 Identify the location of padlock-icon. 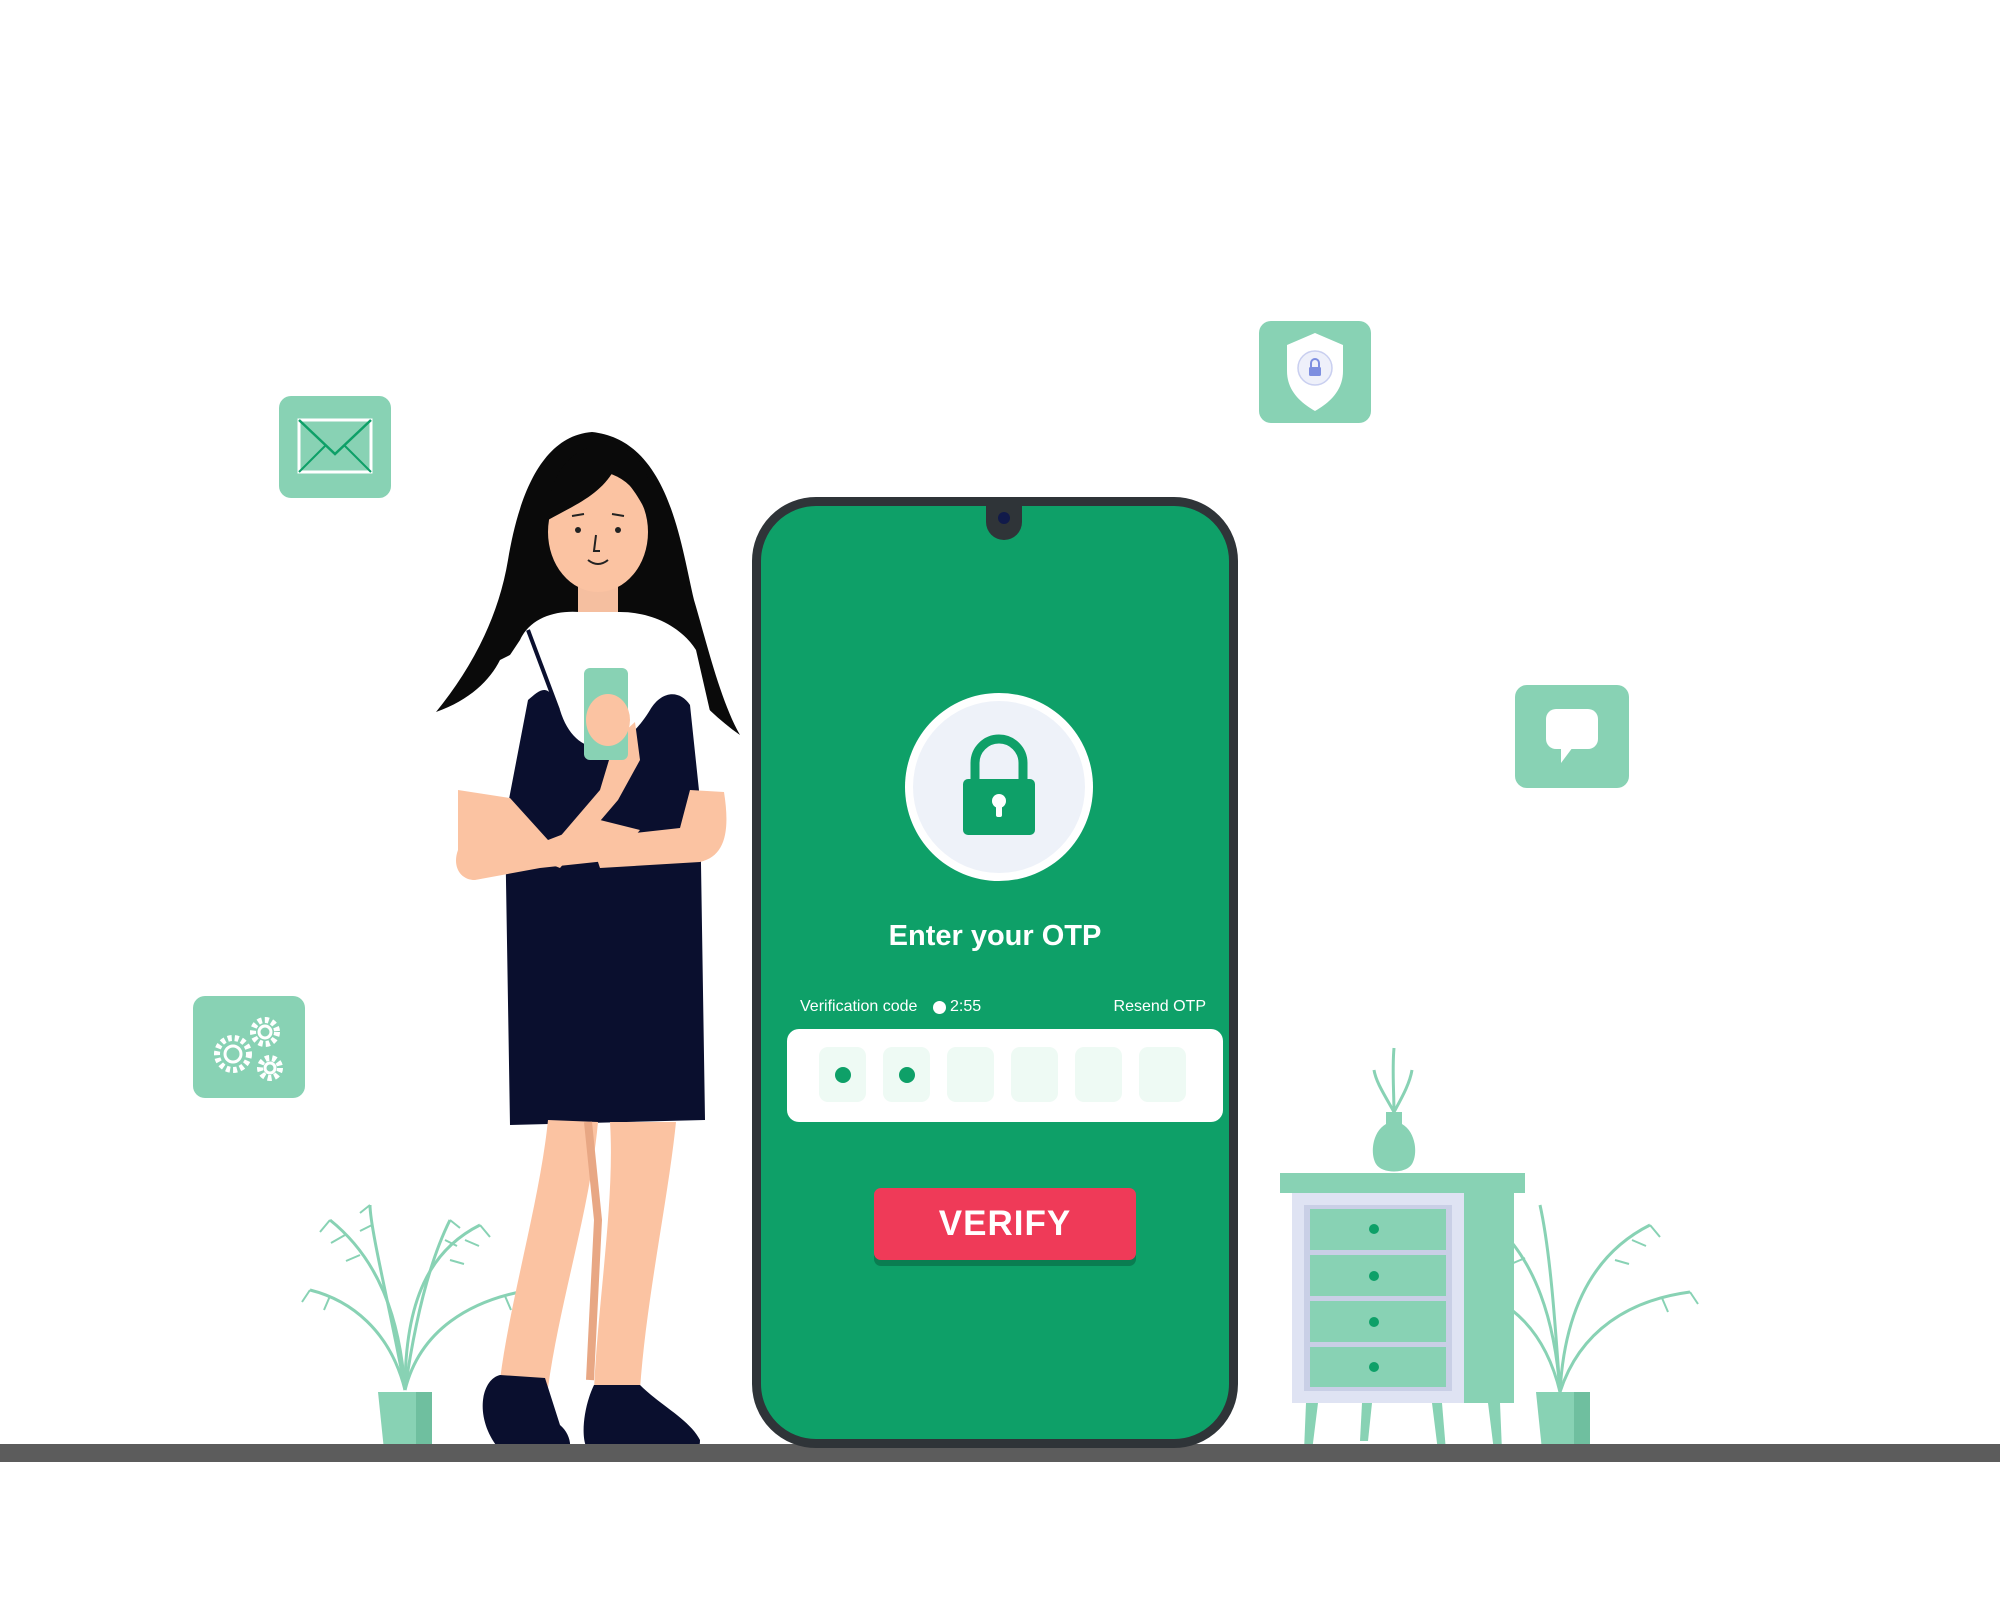
(999, 784).